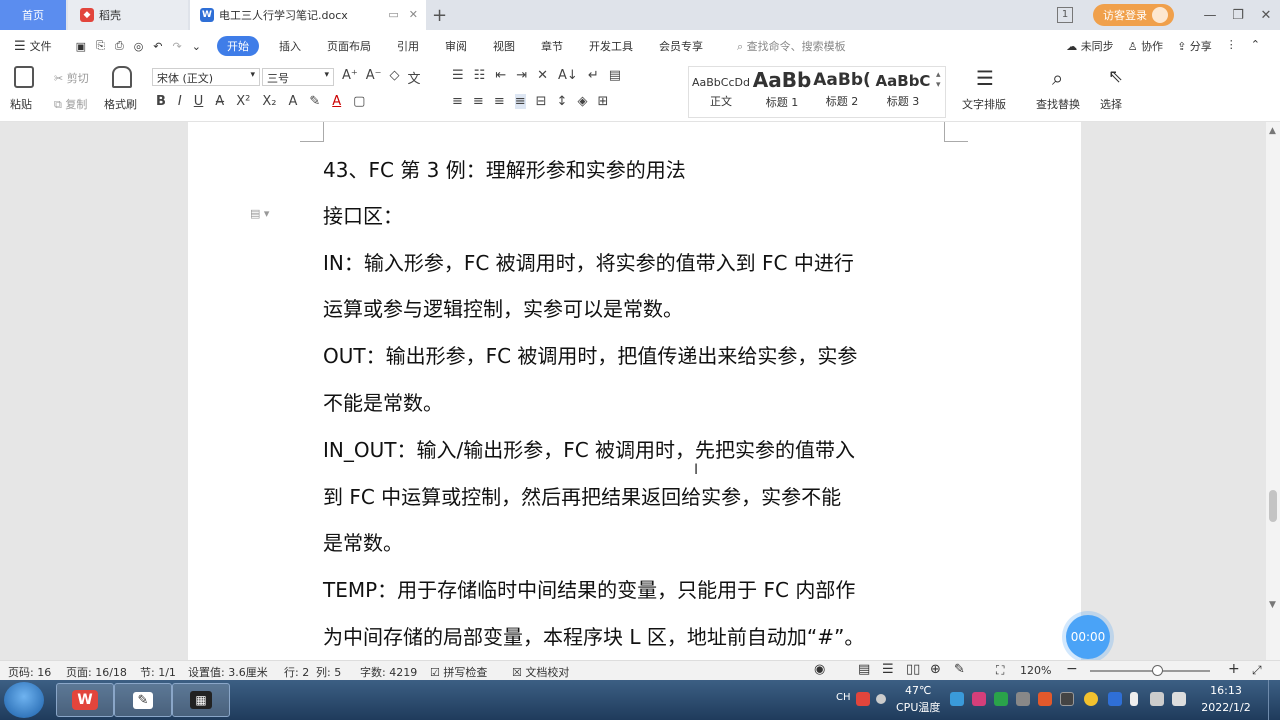  What do you see at coordinates (1065, 15) in the screenshot?
I see `window-count-icon: 1` at bounding box center [1065, 15].